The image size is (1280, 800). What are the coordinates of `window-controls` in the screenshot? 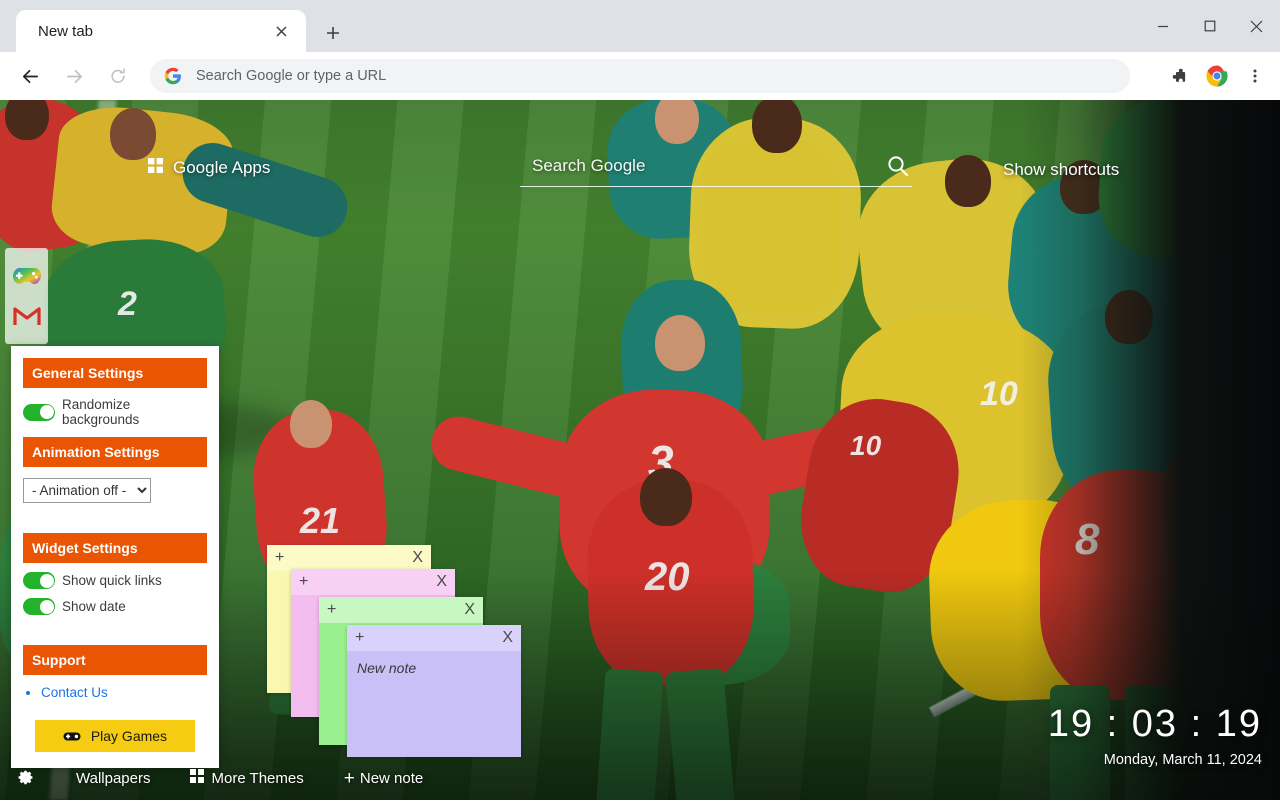 It's located at (1209, 26).